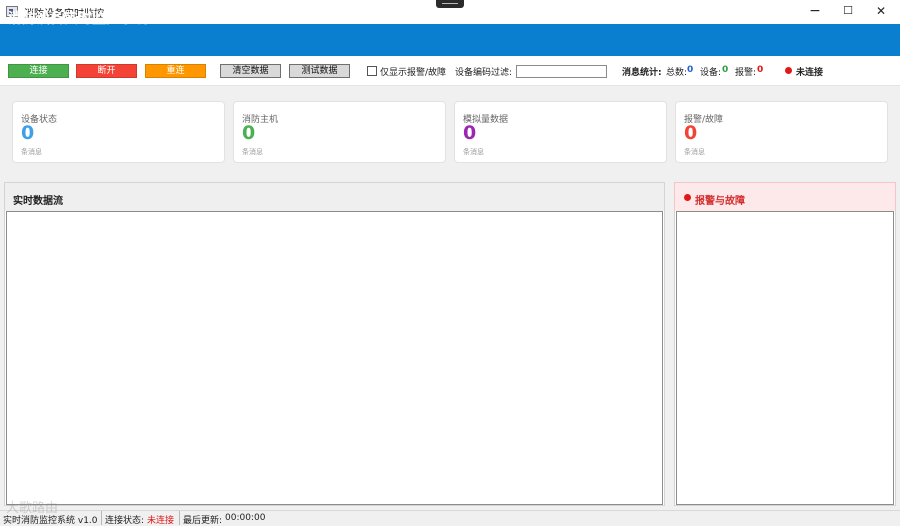 The image size is (900, 526). What do you see at coordinates (161, 521) in the screenshot?
I see `status-conn-value: 未连接` at bounding box center [161, 521].